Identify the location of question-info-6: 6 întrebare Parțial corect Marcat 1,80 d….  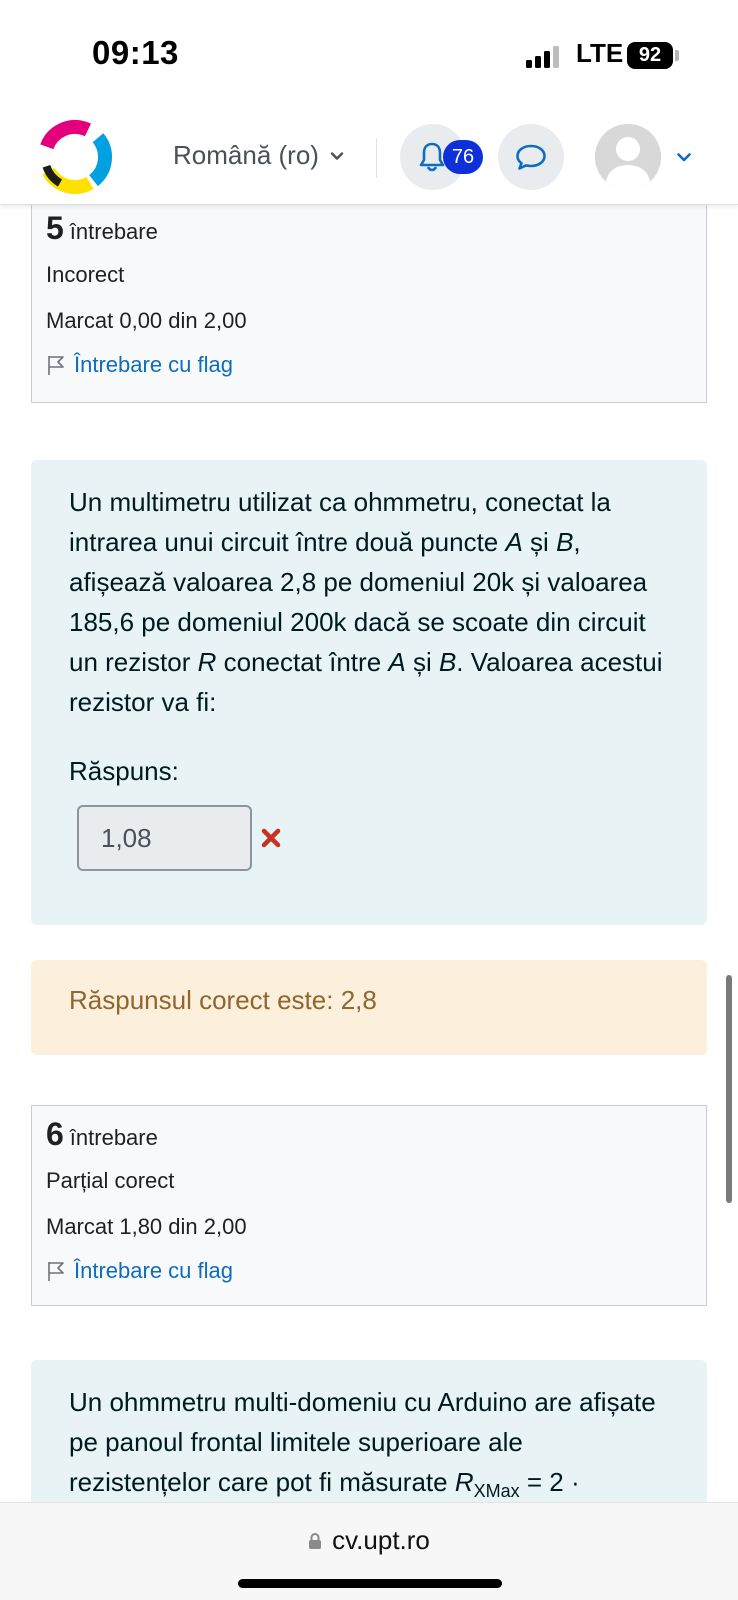
(369, 1205).